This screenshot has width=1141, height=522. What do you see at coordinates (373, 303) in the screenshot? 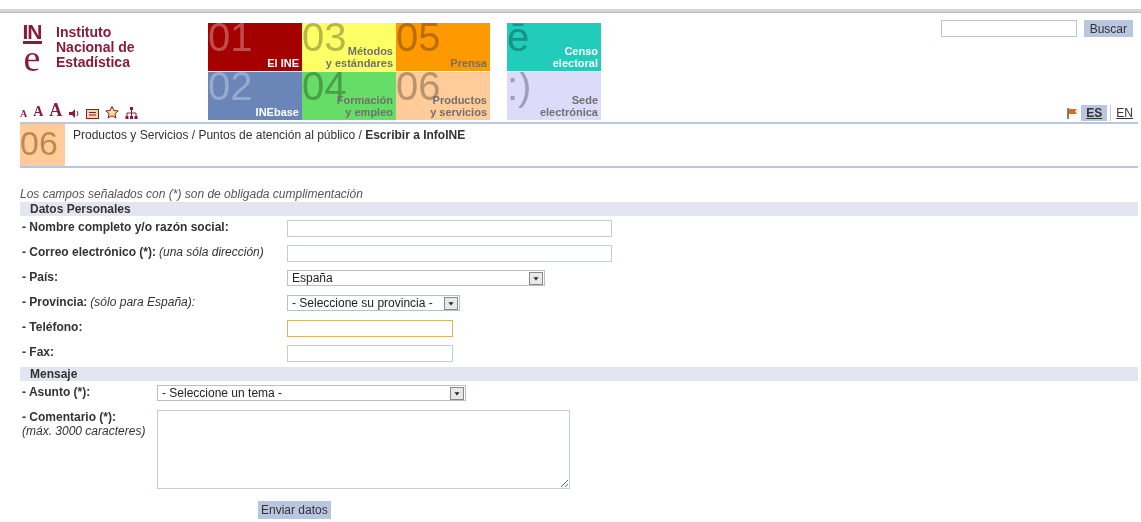
I see `select-field: - Seleccione su provincia -` at bounding box center [373, 303].